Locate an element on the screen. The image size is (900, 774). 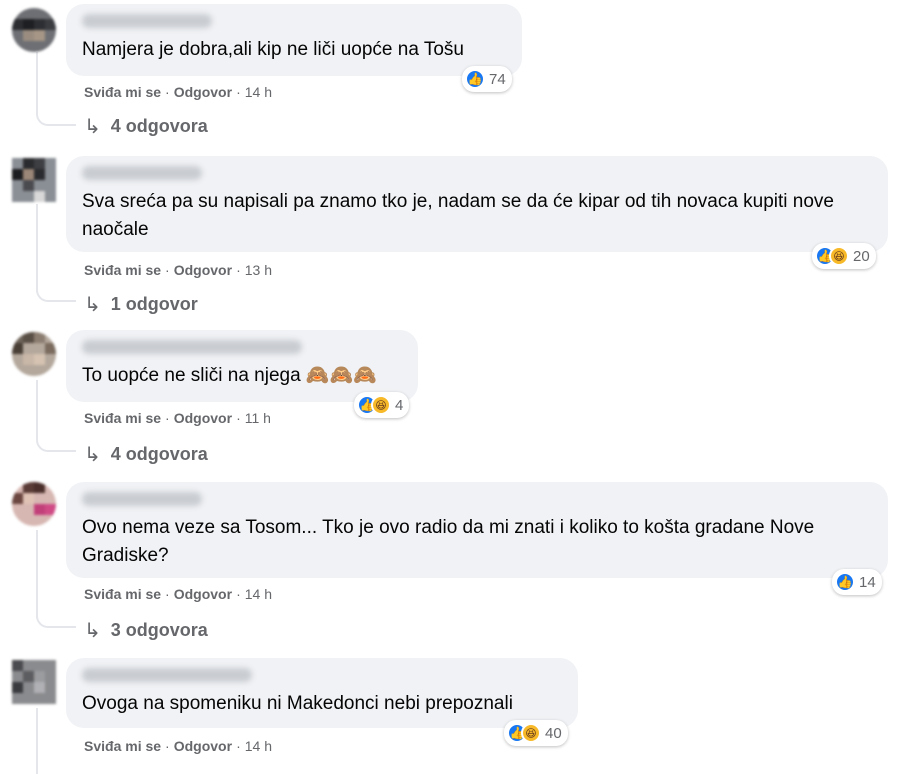
reaction-count: 20 is located at coordinates (861, 256).